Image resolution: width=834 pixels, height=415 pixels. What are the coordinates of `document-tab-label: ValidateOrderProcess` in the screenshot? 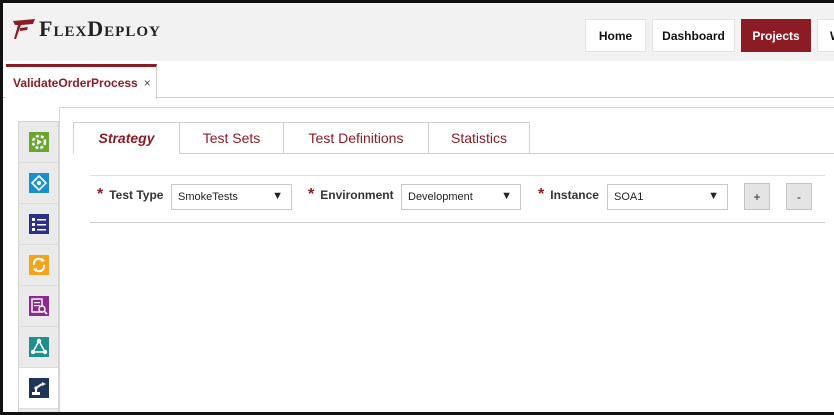 It's located at (75, 83).